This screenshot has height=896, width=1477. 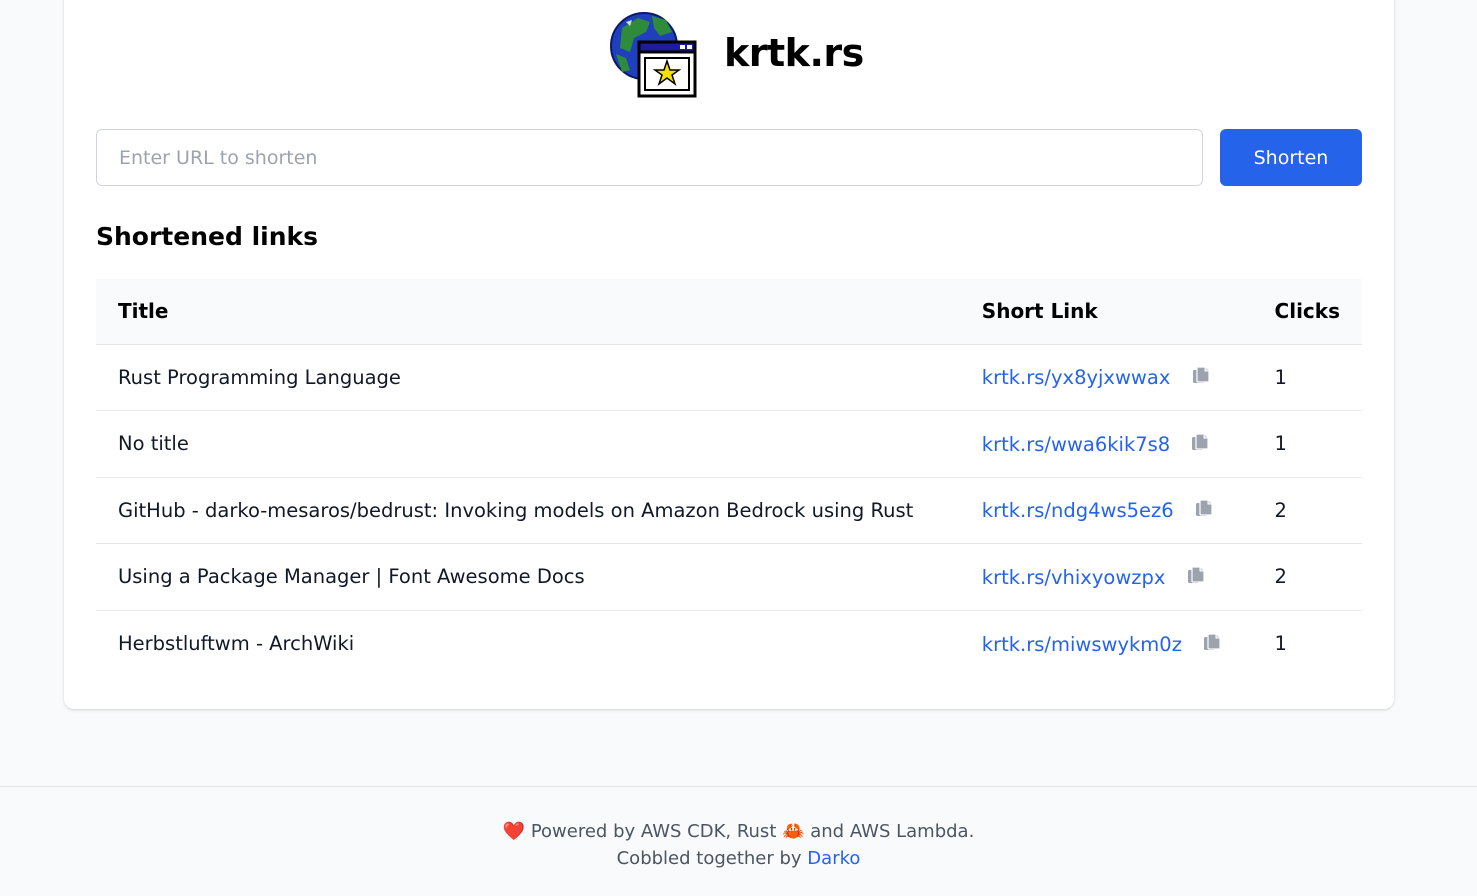 I want to click on link-title: Herbstluftwm - ArchWiki, so click(x=236, y=643).